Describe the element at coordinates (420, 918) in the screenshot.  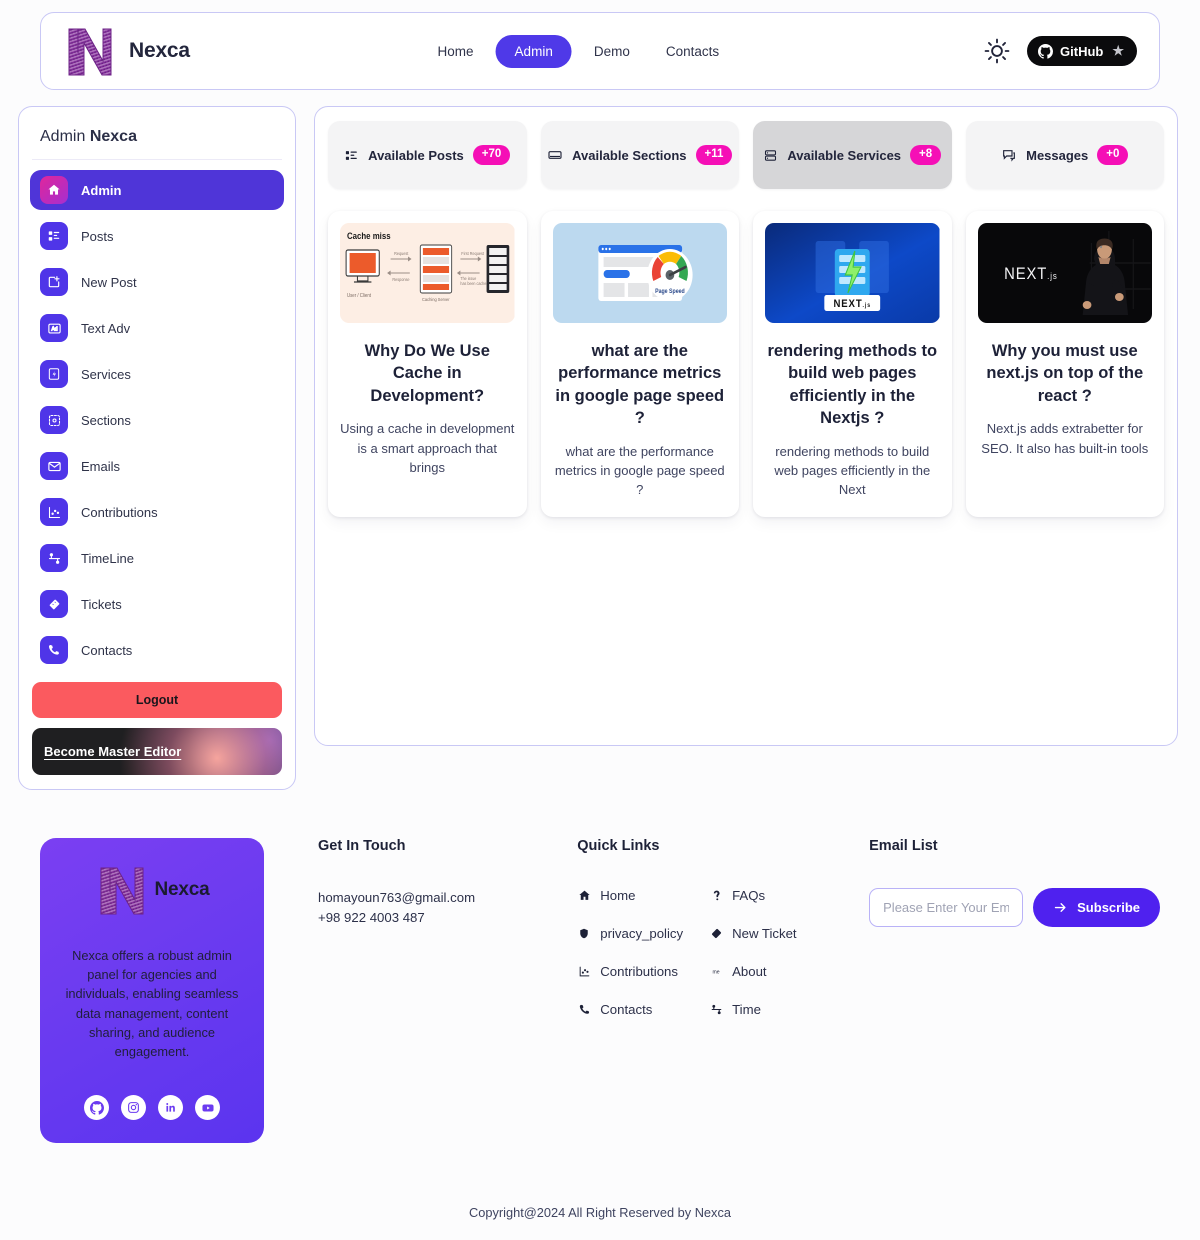
I see `contact-phone: +98 922 4003 487` at that location.